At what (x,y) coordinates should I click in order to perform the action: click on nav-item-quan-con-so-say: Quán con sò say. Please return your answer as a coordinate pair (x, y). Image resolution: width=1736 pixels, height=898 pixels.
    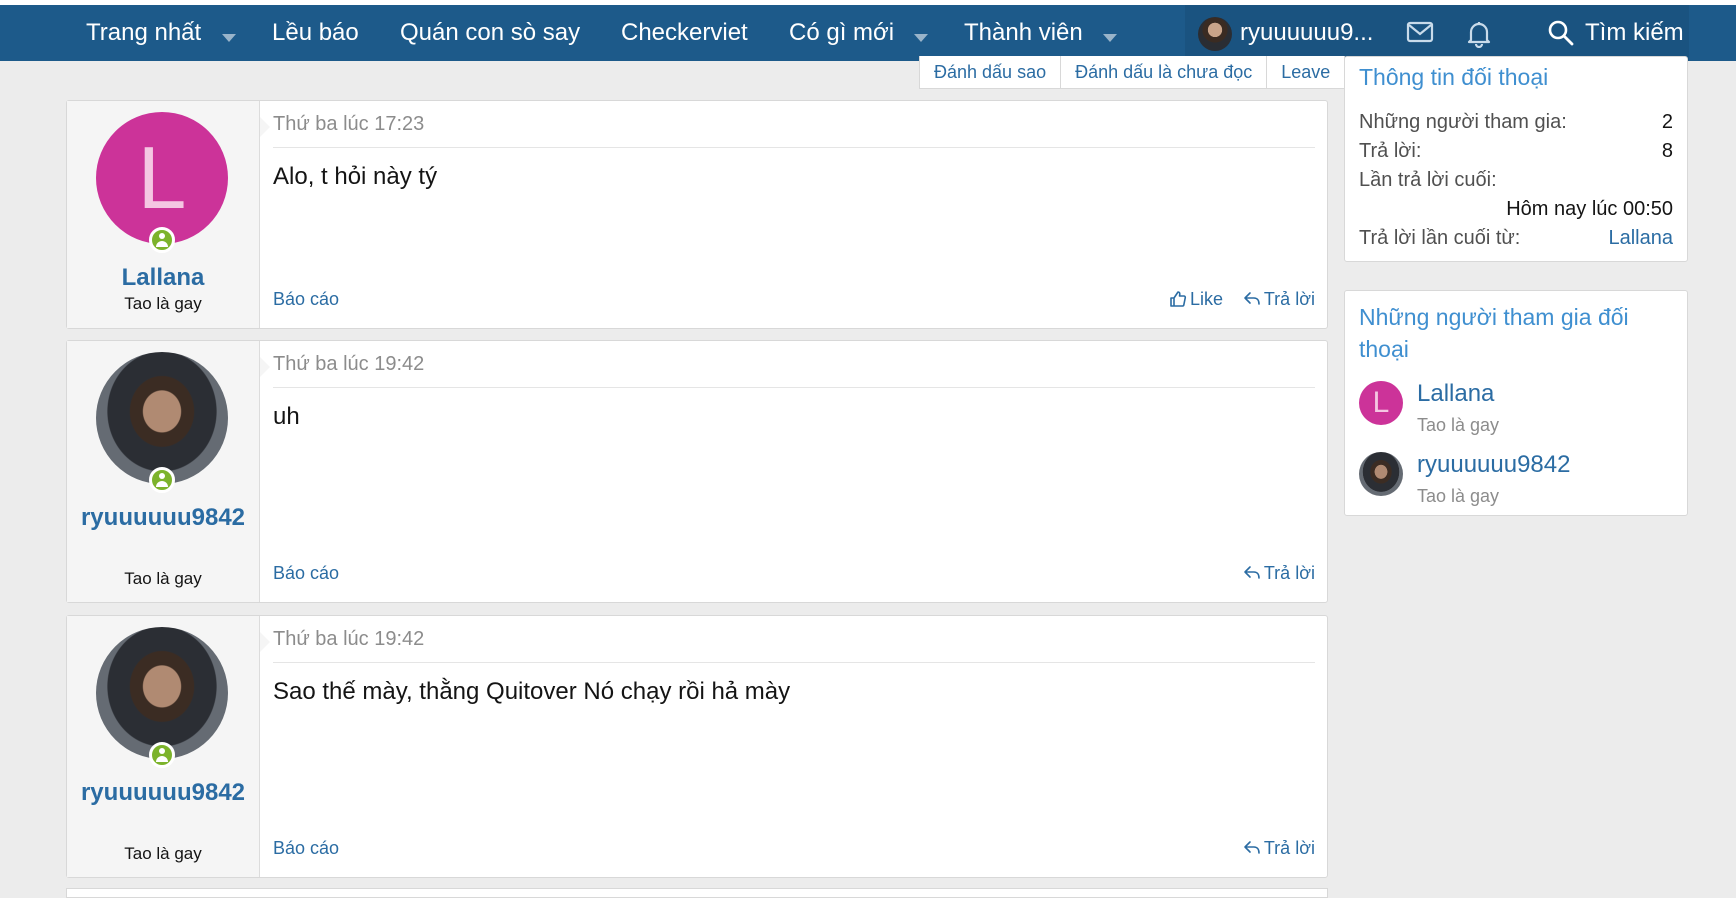
    Looking at the image, I should click on (490, 33).